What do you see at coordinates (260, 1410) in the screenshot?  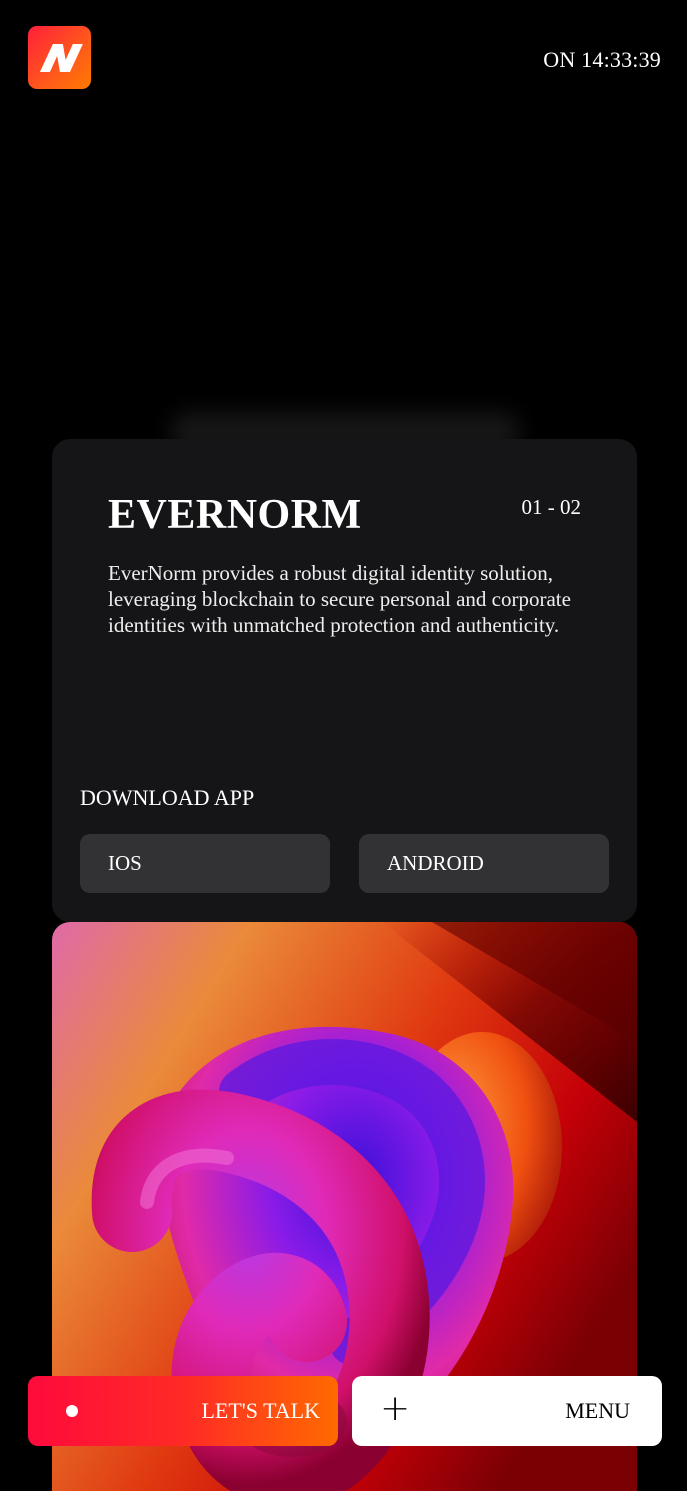 I see `lets-talk-label: LET'S TALK` at bounding box center [260, 1410].